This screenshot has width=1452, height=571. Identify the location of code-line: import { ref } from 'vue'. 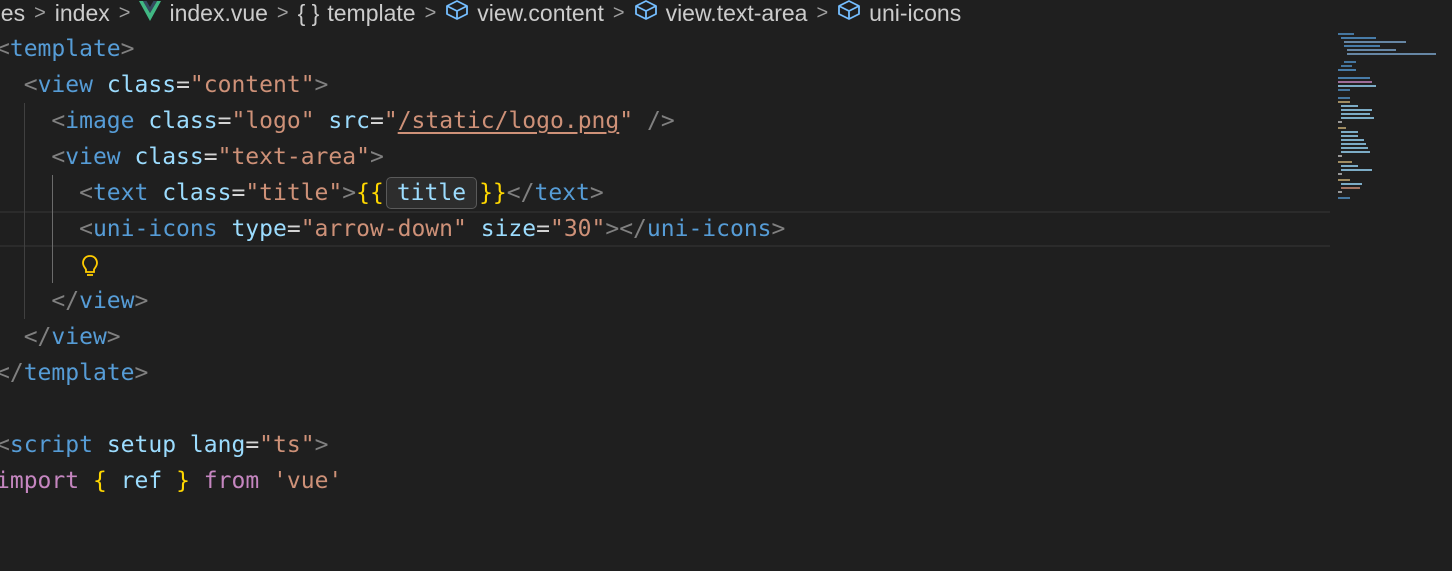
(665, 481).